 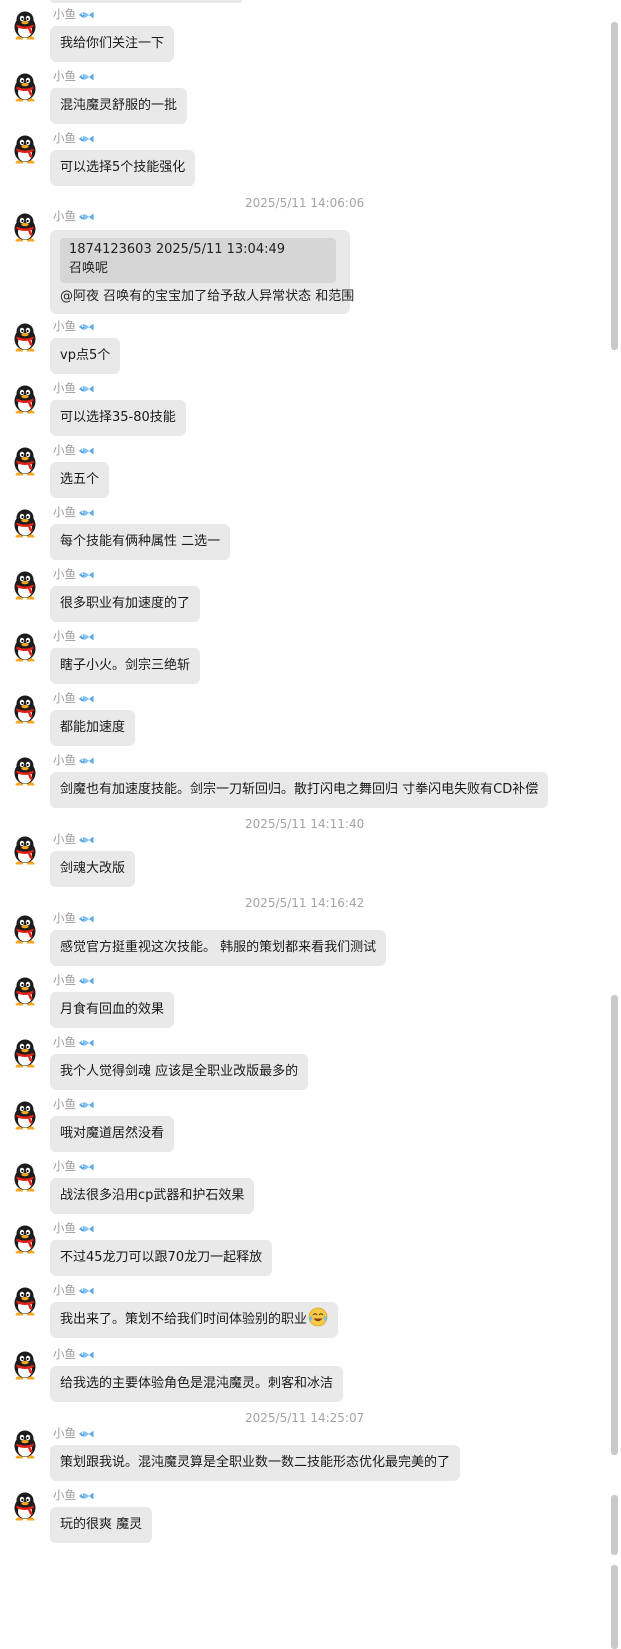 I want to click on message-bubble: 给我选的主要体验角色是混沌魔灵。刺客和冰洁, so click(x=197, y=1384).